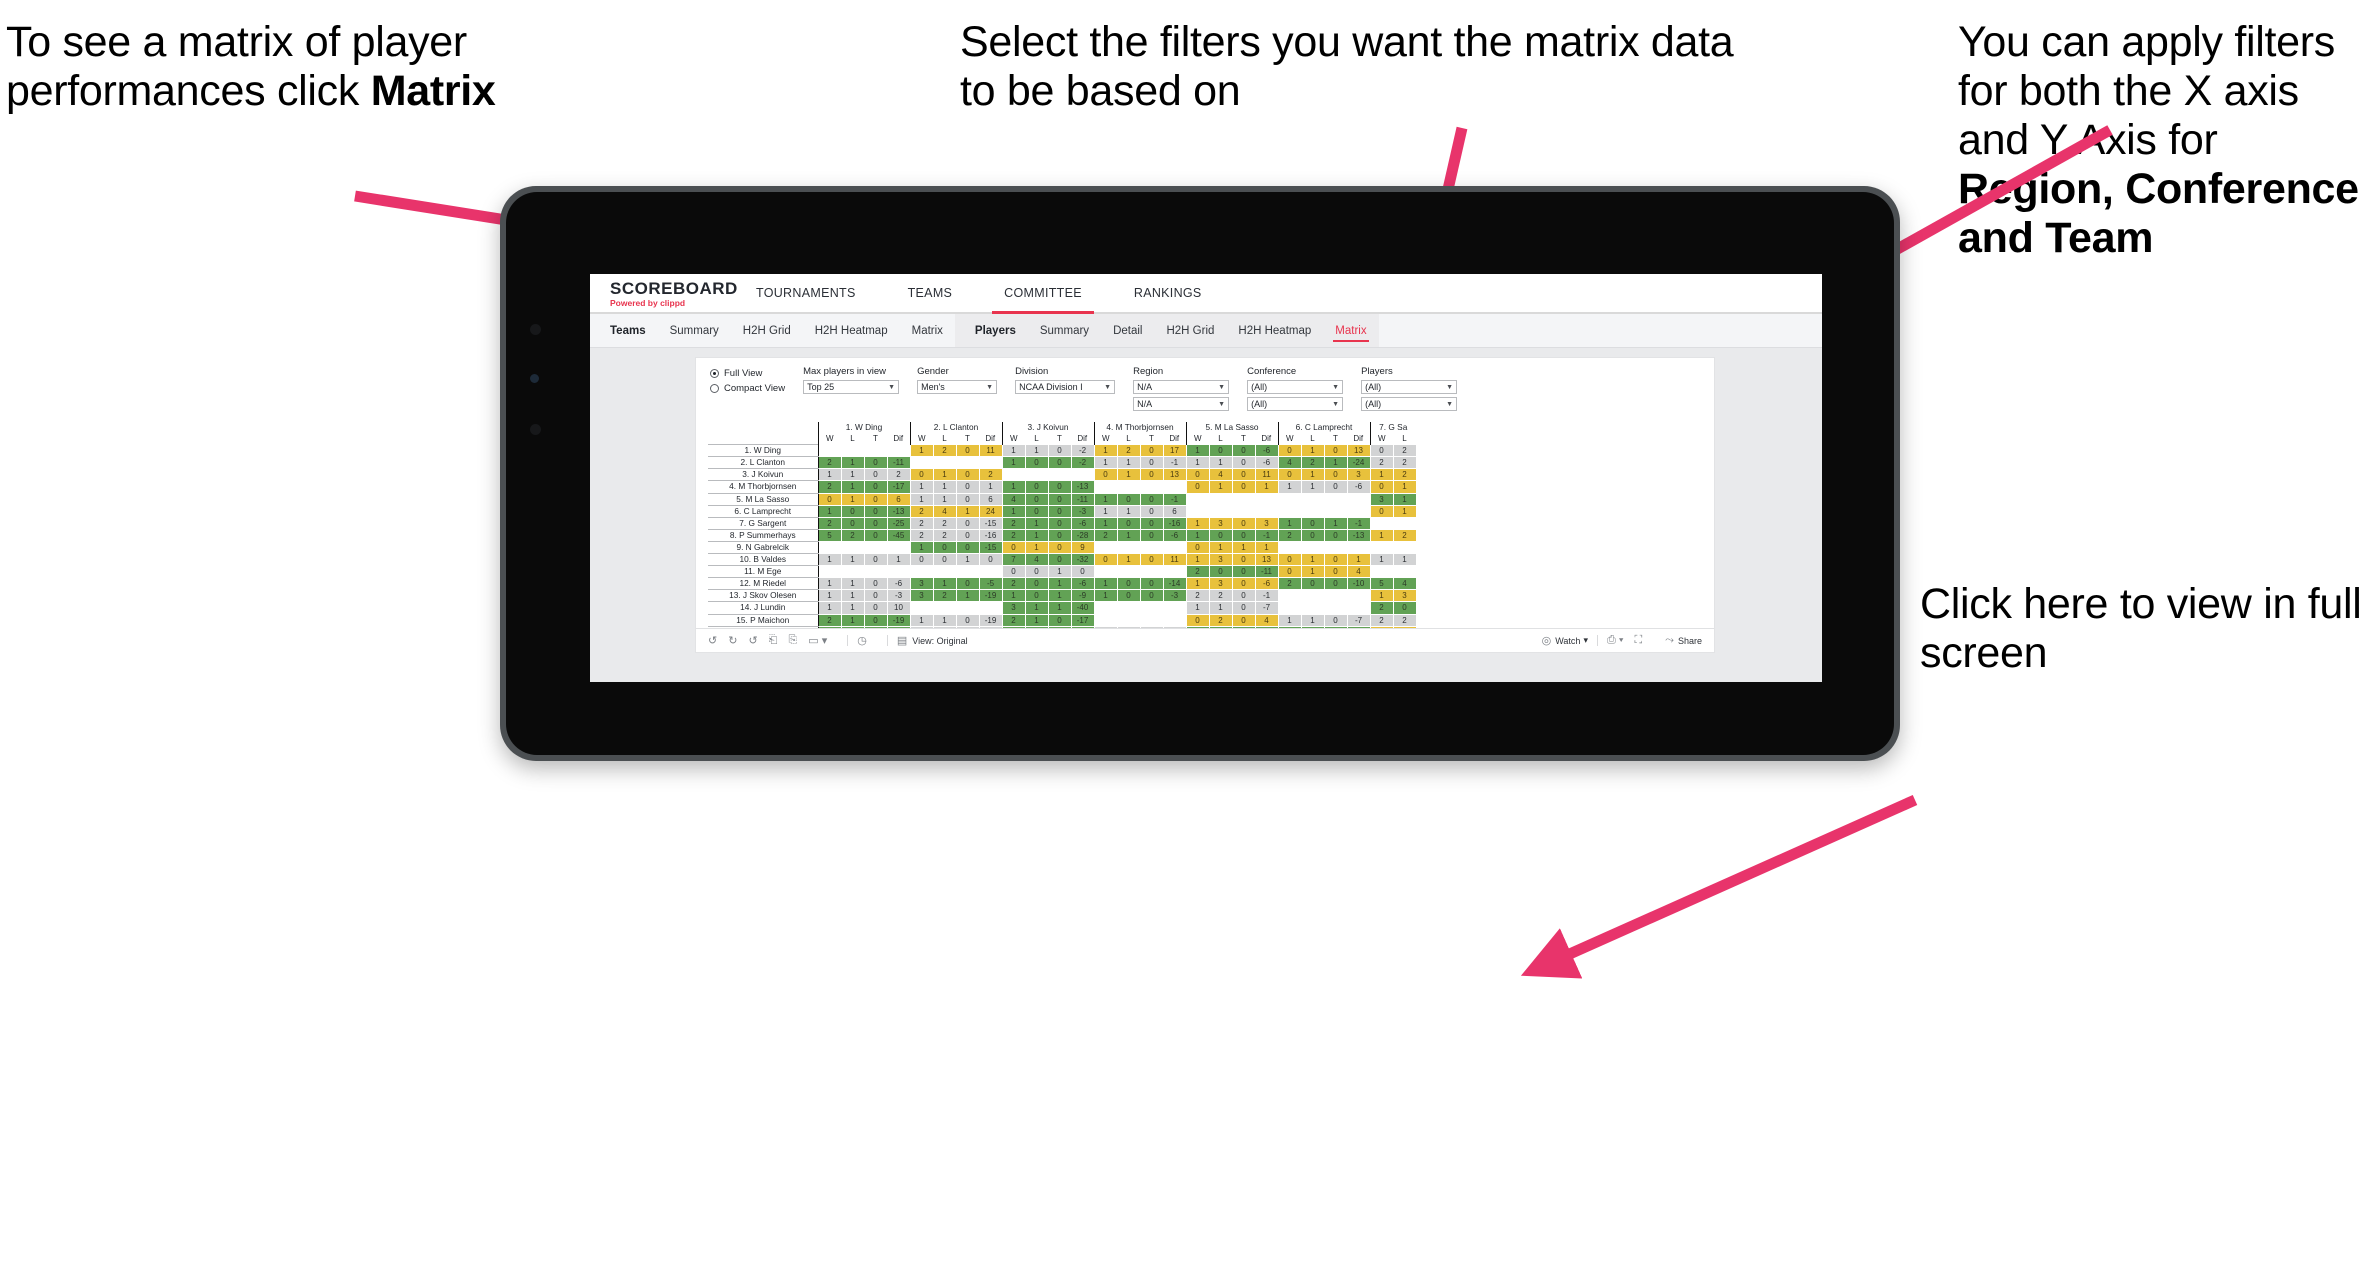 Image resolution: width=2378 pixels, height=1280 pixels. Describe the element at coordinates (1358, 451) in the screenshot. I see `matrix-cell: 13` at that location.